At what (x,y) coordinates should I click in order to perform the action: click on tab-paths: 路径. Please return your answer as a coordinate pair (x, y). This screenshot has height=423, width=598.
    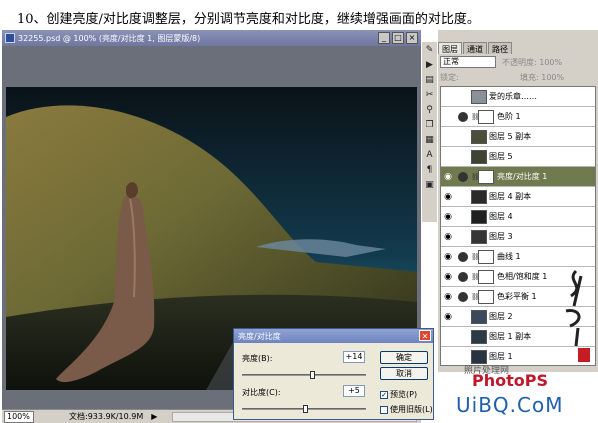
    Looking at the image, I should click on (500, 48).